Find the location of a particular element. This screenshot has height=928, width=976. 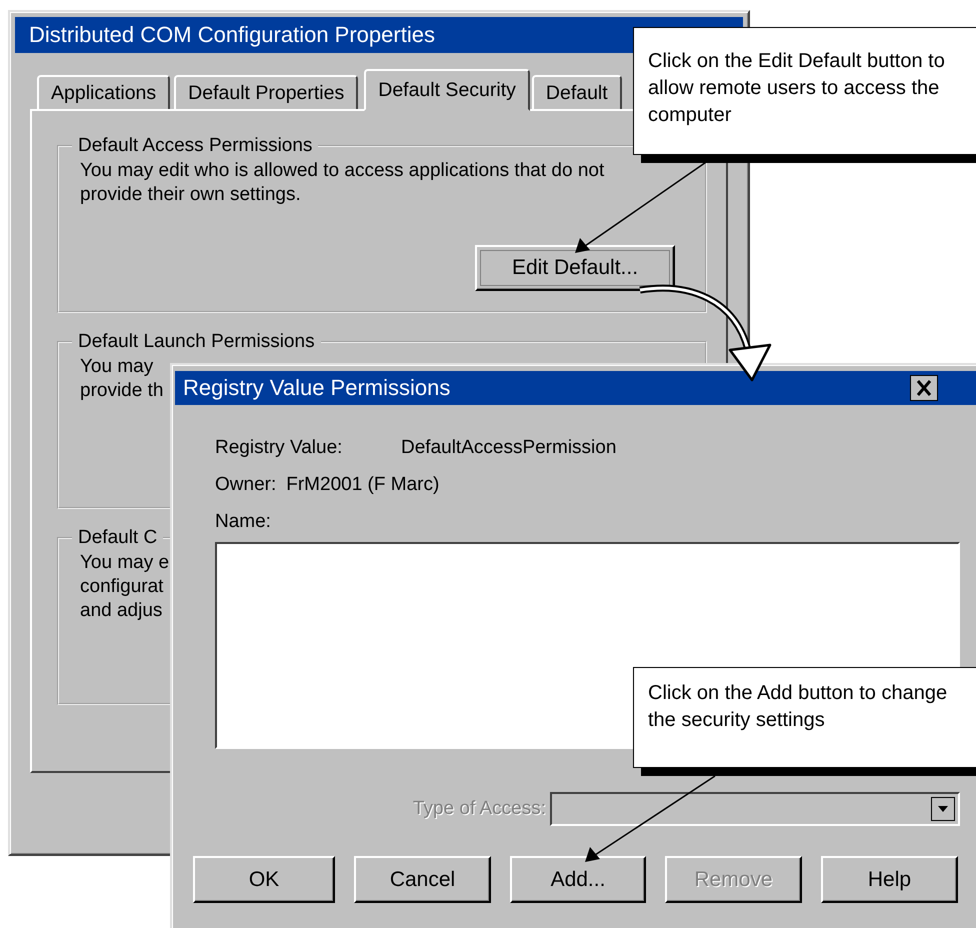

name-label: Name: is located at coordinates (243, 521).